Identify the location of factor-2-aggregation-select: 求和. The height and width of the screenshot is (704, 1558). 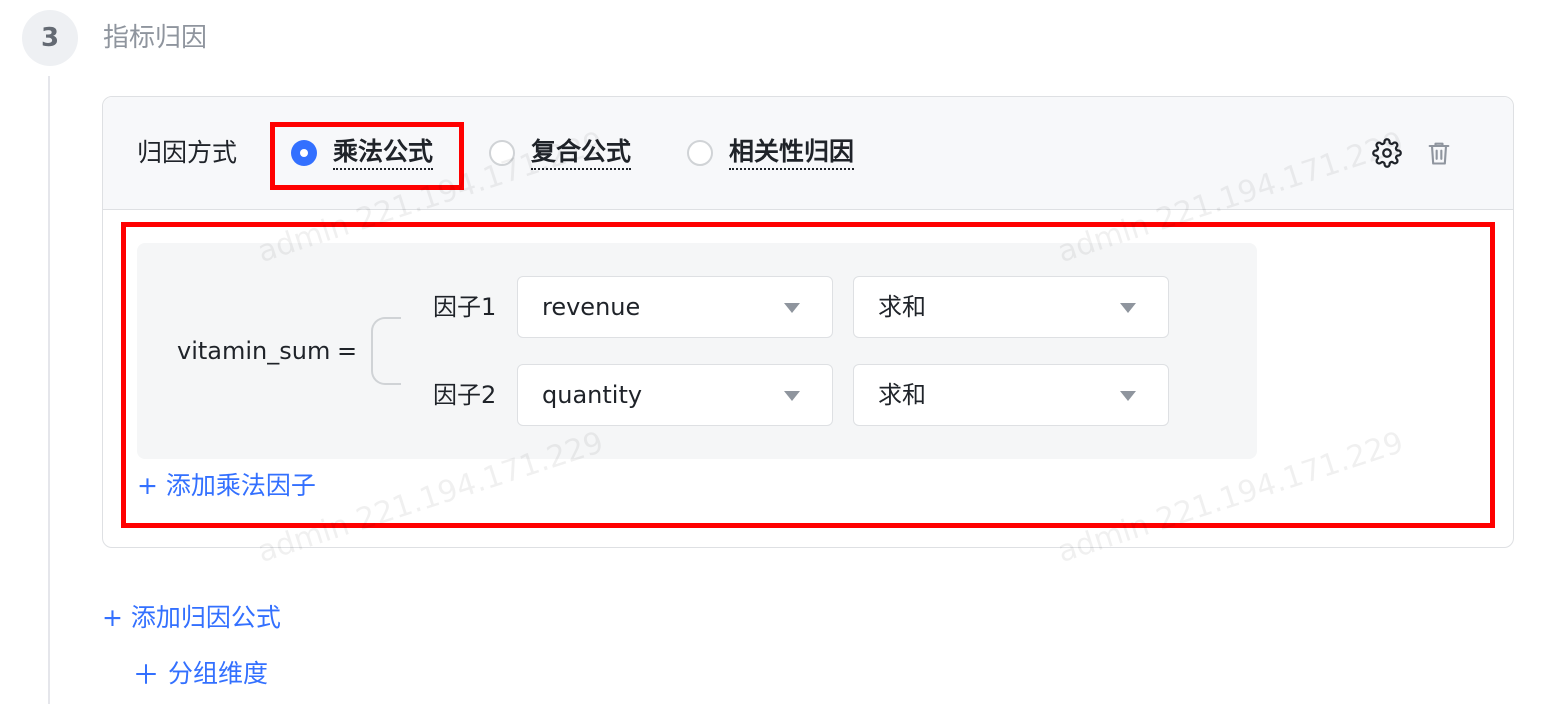
(1011, 395).